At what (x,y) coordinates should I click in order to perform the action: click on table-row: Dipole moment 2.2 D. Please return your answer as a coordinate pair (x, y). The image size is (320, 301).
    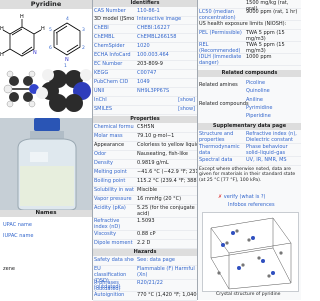
    Looking at the image, I should click on (145, 244).